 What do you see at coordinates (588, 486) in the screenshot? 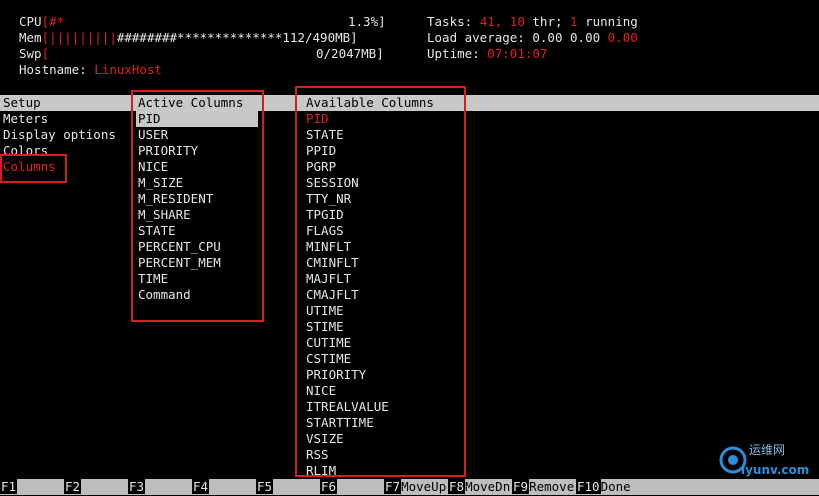
I see `f10-key-label: F10` at bounding box center [588, 486].